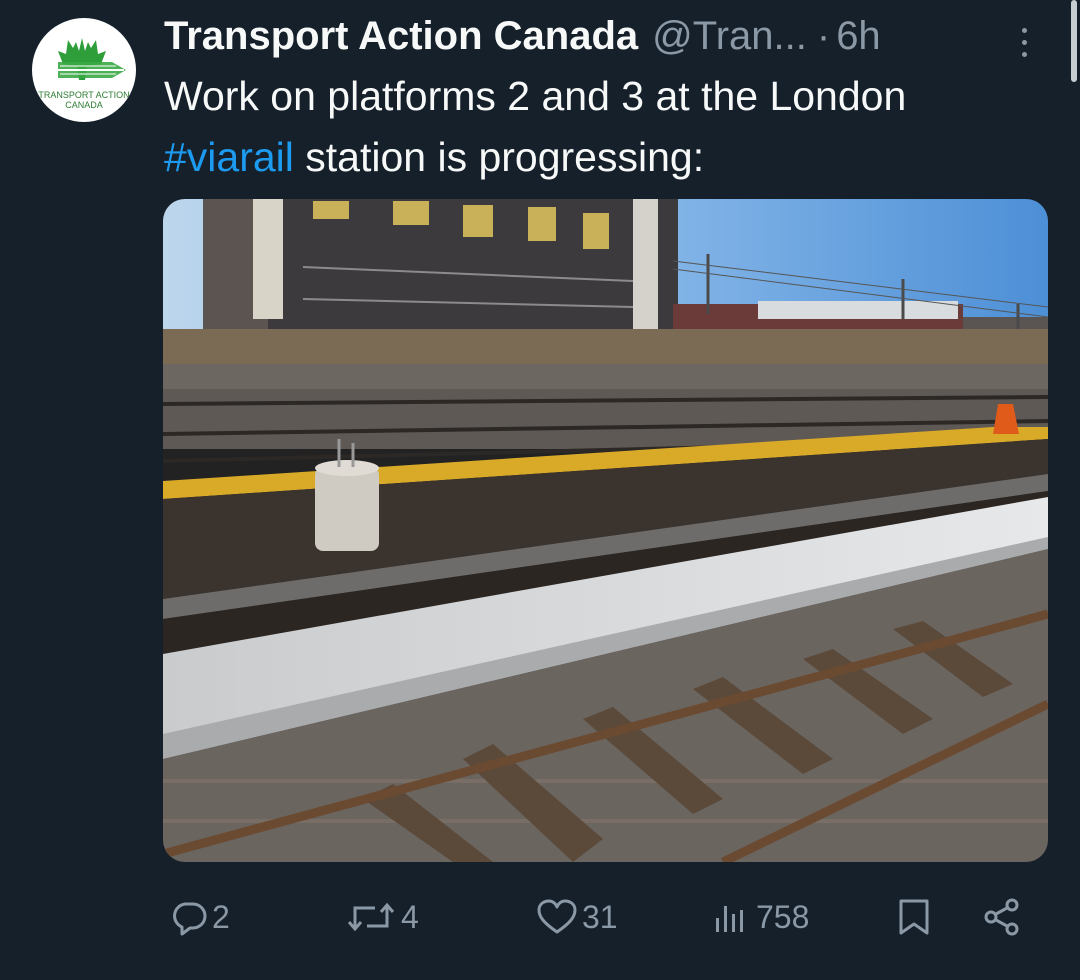 The height and width of the screenshot is (980, 1080). What do you see at coordinates (1024, 42) in the screenshot?
I see `more-options-icon` at bounding box center [1024, 42].